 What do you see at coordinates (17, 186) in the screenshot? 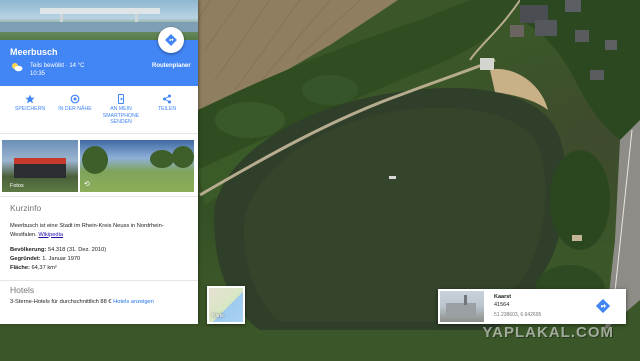
I see `photos-label: Fotos` at bounding box center [17, 186].